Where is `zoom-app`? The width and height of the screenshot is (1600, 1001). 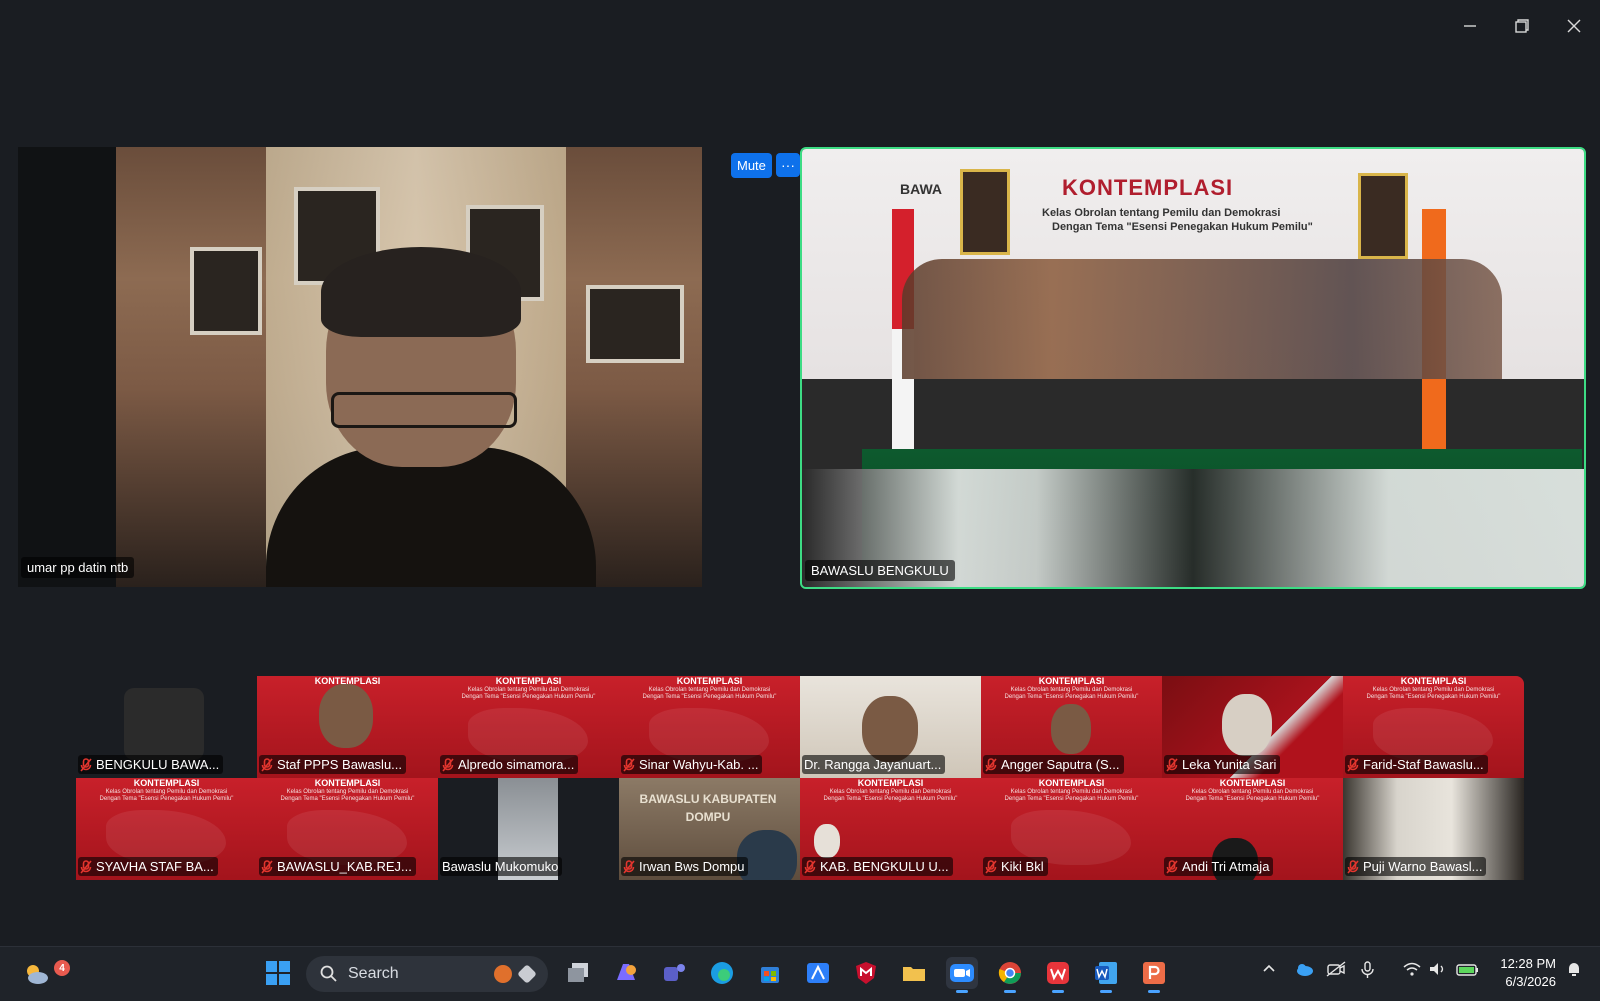
zoom-app is located at coordinates (962, 975).